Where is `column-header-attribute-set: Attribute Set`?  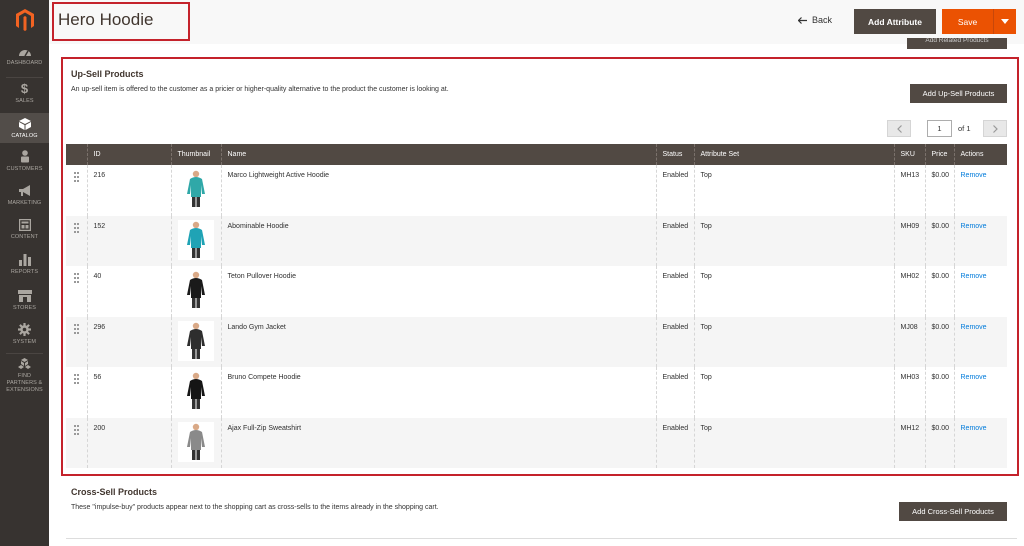 column-header-attribute-set: Attribute Set is located at coordinates (793, 154).